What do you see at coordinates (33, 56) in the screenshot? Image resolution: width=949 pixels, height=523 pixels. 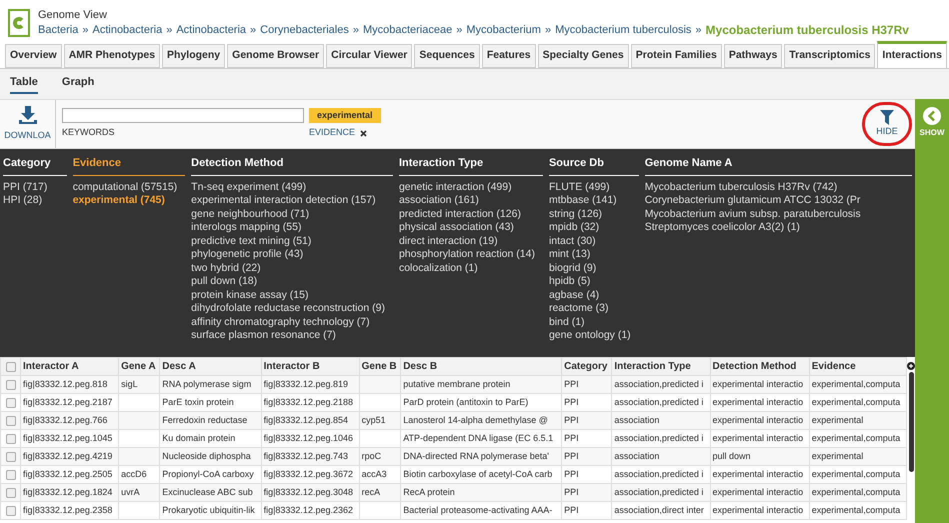 I see `tab: Overview` at bounding box center [33, 56].